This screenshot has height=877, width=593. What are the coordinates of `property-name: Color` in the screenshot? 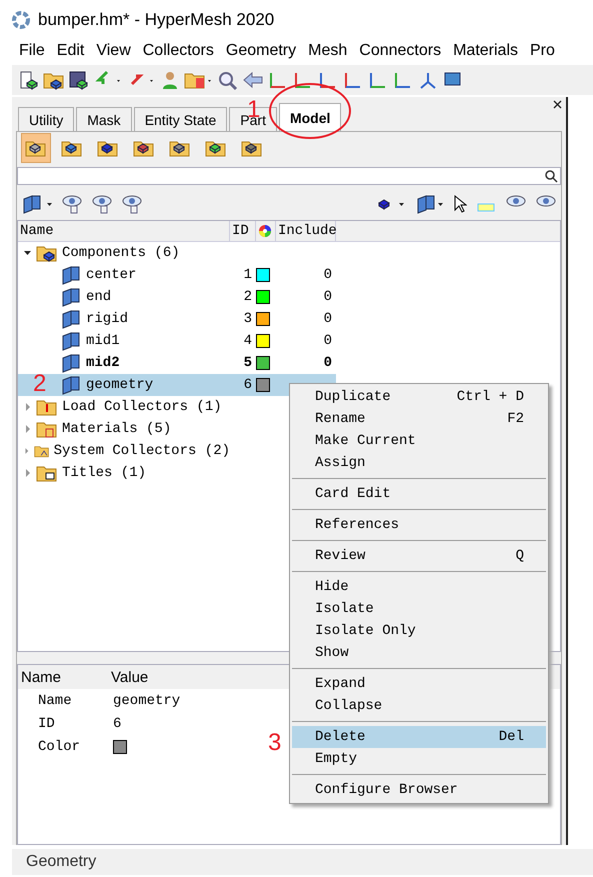 It's located at (60, 746).